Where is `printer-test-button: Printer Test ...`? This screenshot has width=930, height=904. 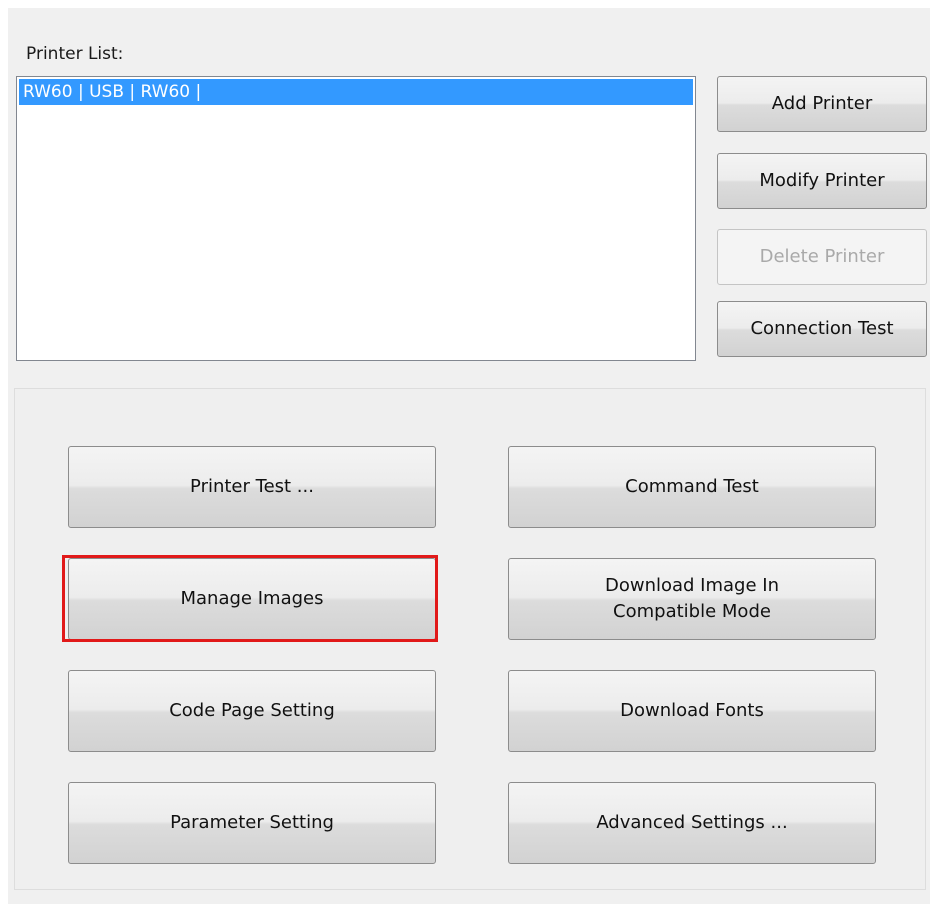 printer-test-button: Printer Test ... is located at coordinates (252, 487).